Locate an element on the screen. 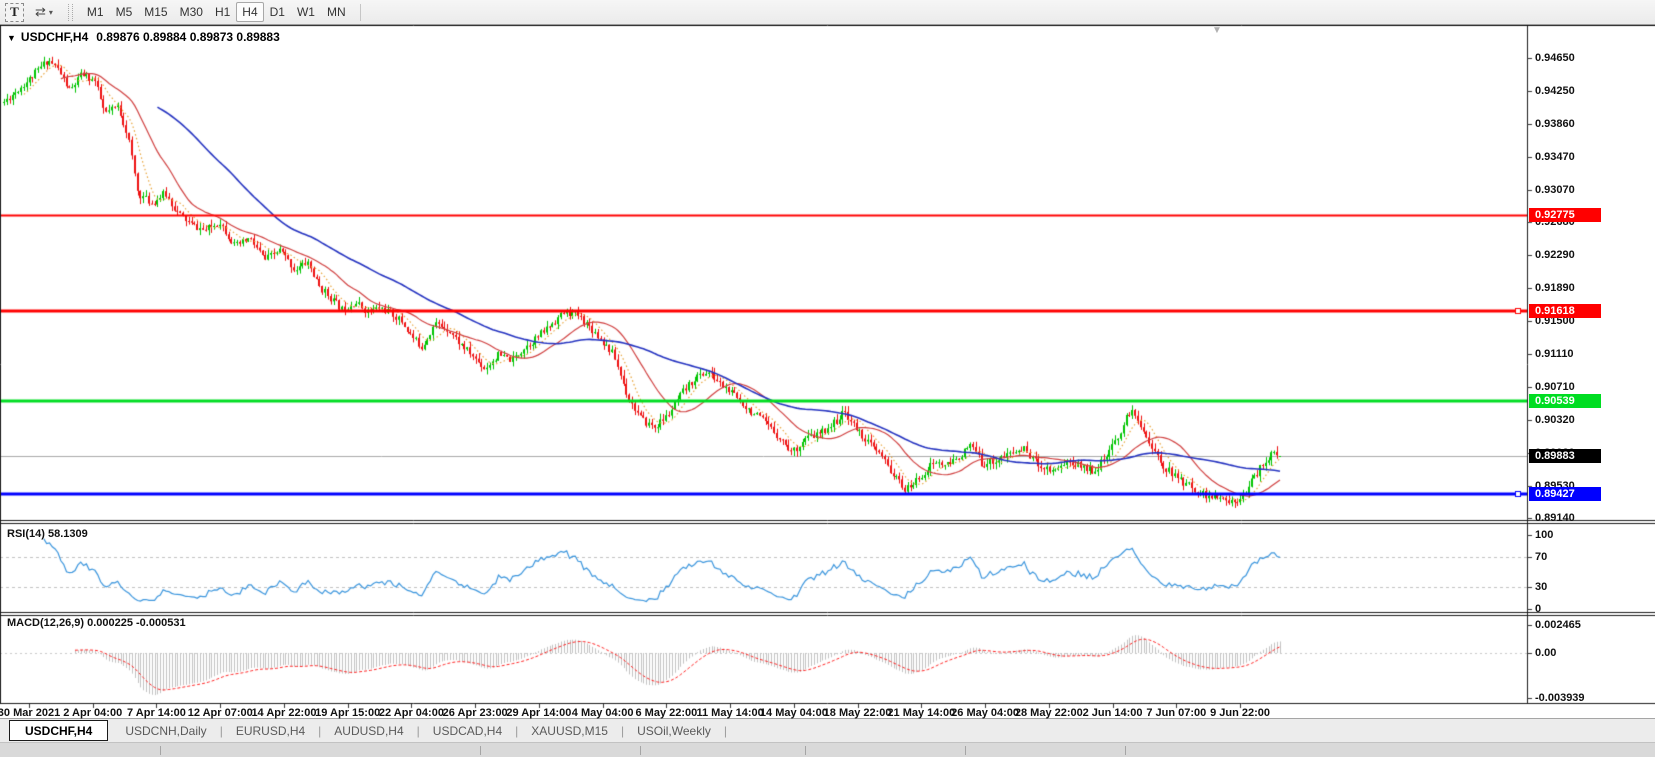 This screenshot has width=1655, height=757. macd-tick-label: 0.002465 is located at coordinates (1558, 624).